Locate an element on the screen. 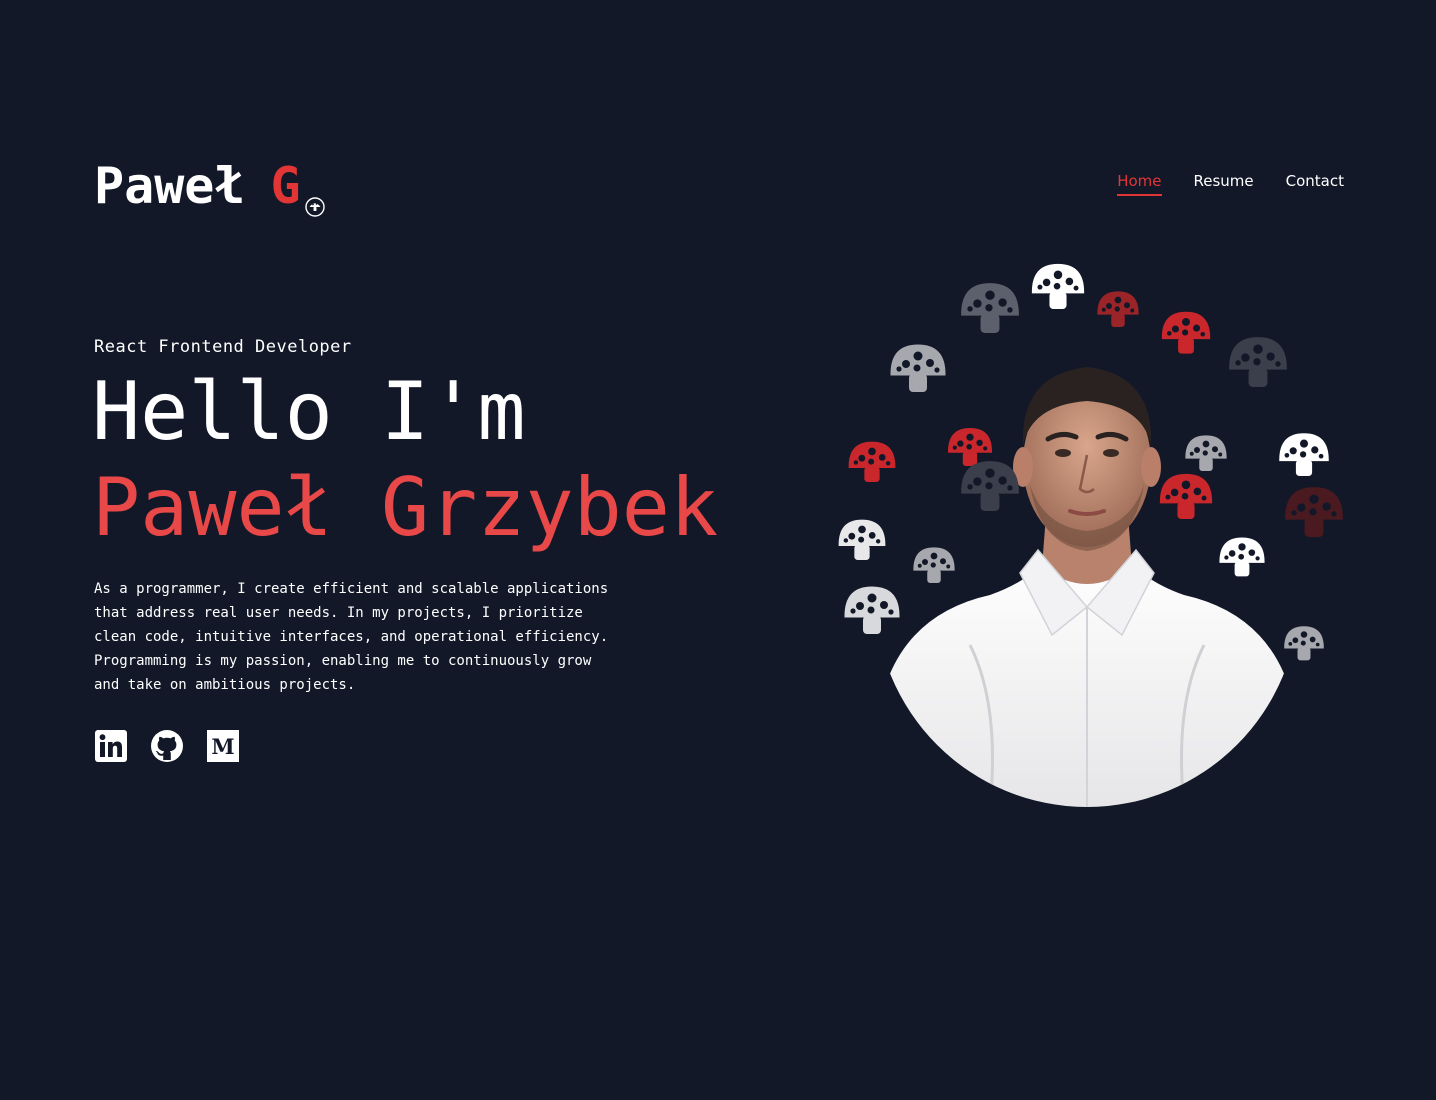 This screenshot has height=1100, width=1436. medium-icon: M is located at coordinates (223, 746).